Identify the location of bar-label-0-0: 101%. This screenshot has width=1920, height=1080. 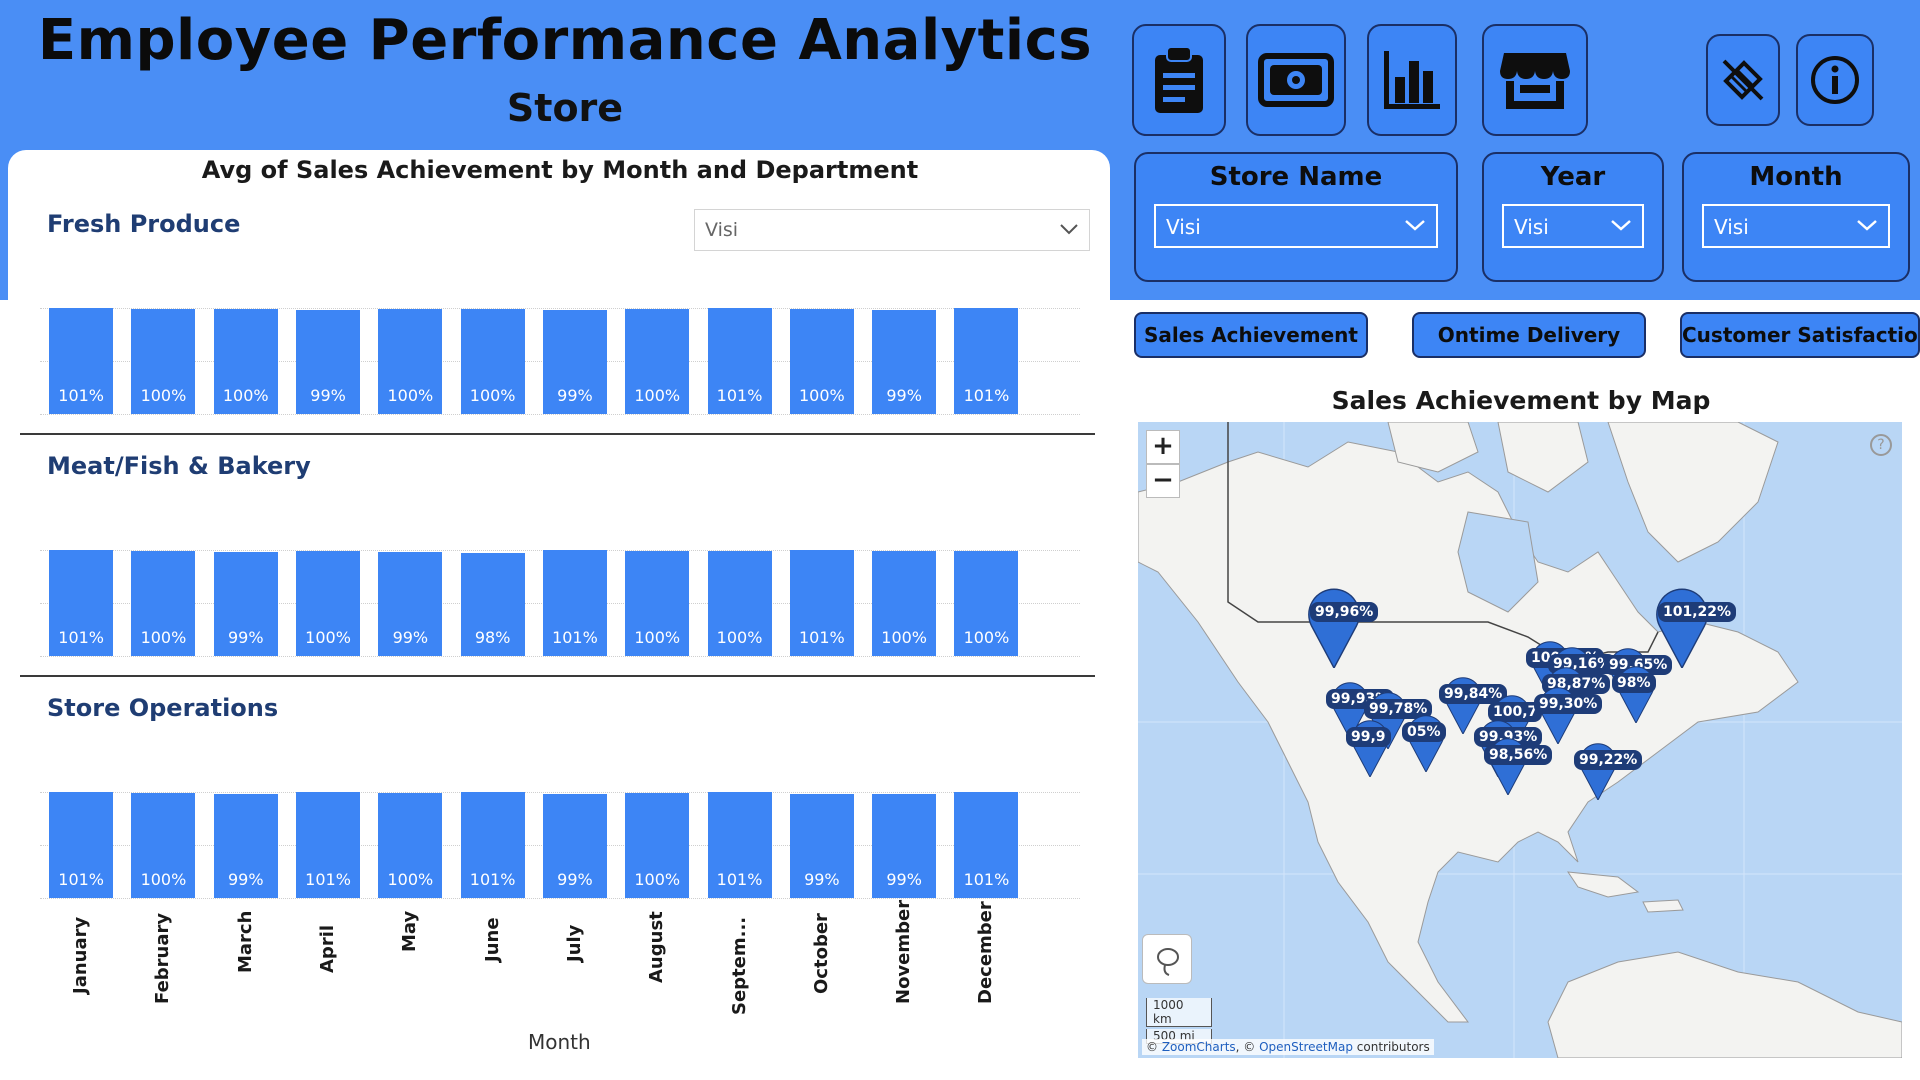
(81, 395).